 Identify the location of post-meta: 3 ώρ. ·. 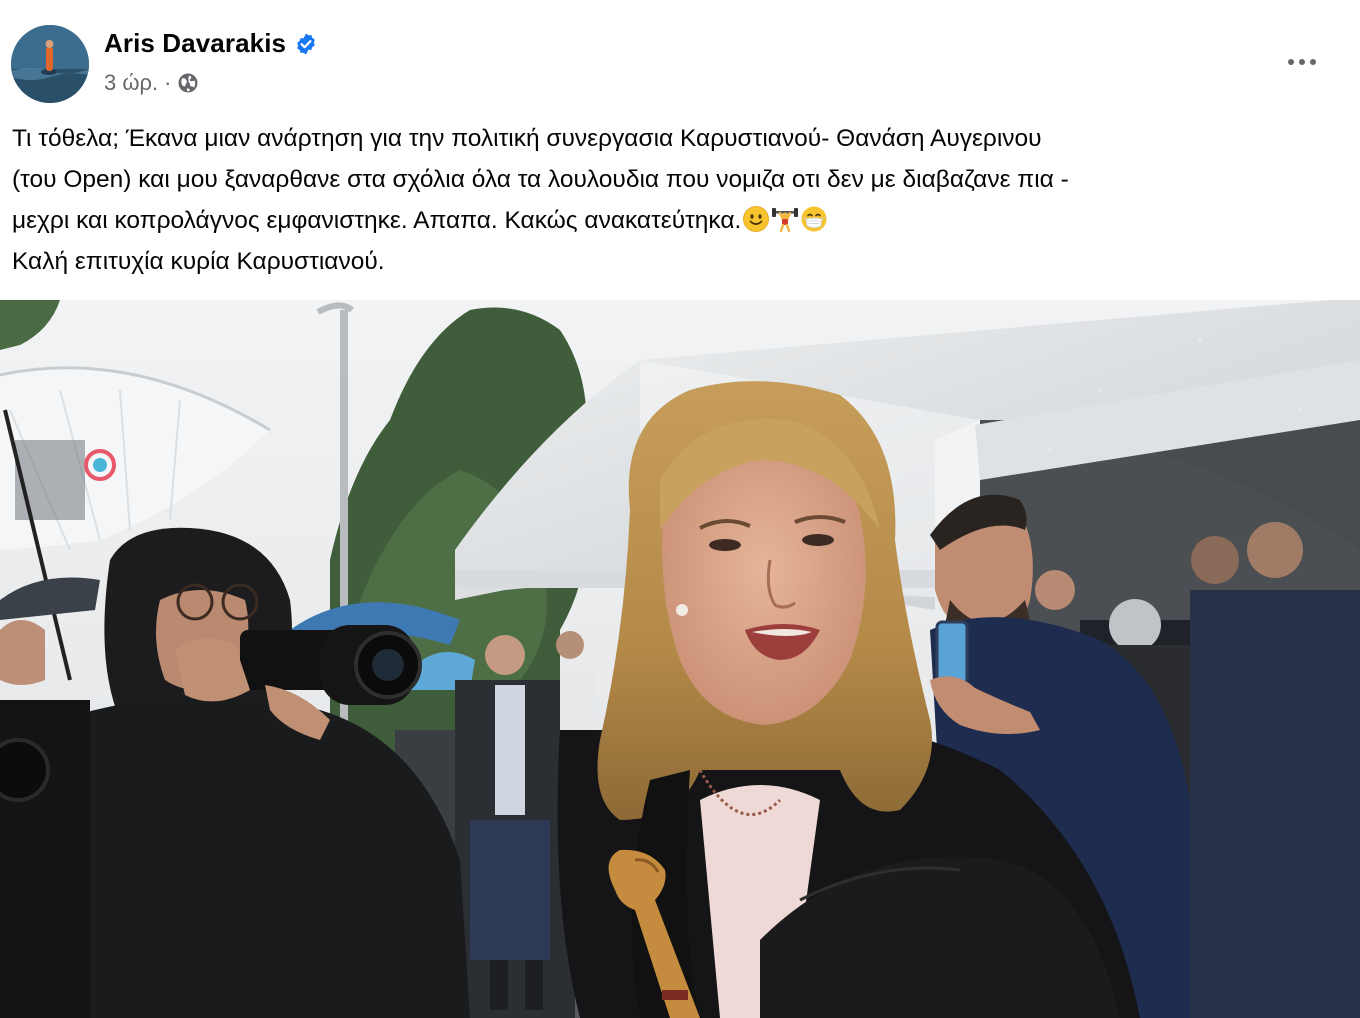
(151, 83).